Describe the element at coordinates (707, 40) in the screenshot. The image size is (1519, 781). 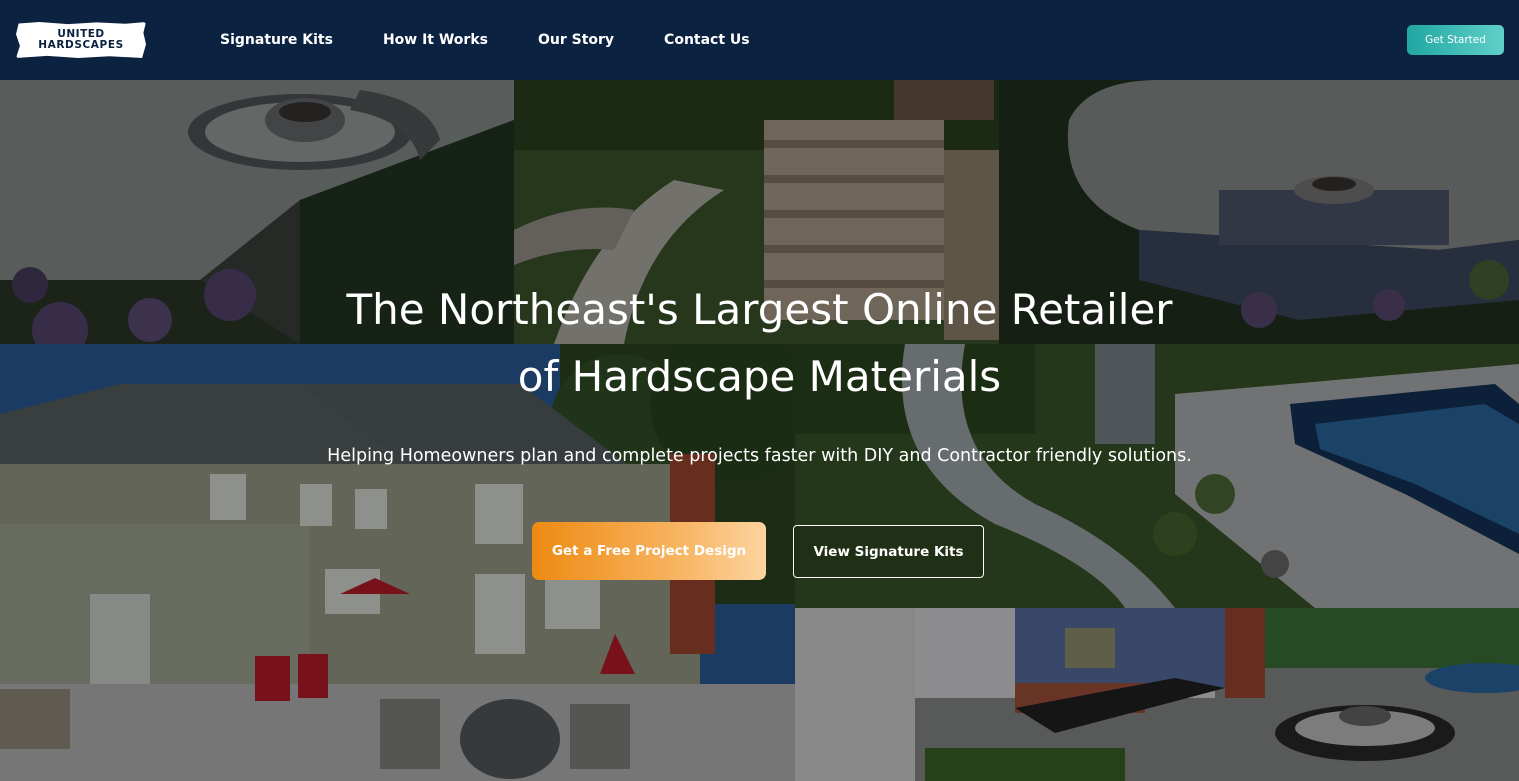
I see `nav-item-contact-us: Contact Us` at that location.